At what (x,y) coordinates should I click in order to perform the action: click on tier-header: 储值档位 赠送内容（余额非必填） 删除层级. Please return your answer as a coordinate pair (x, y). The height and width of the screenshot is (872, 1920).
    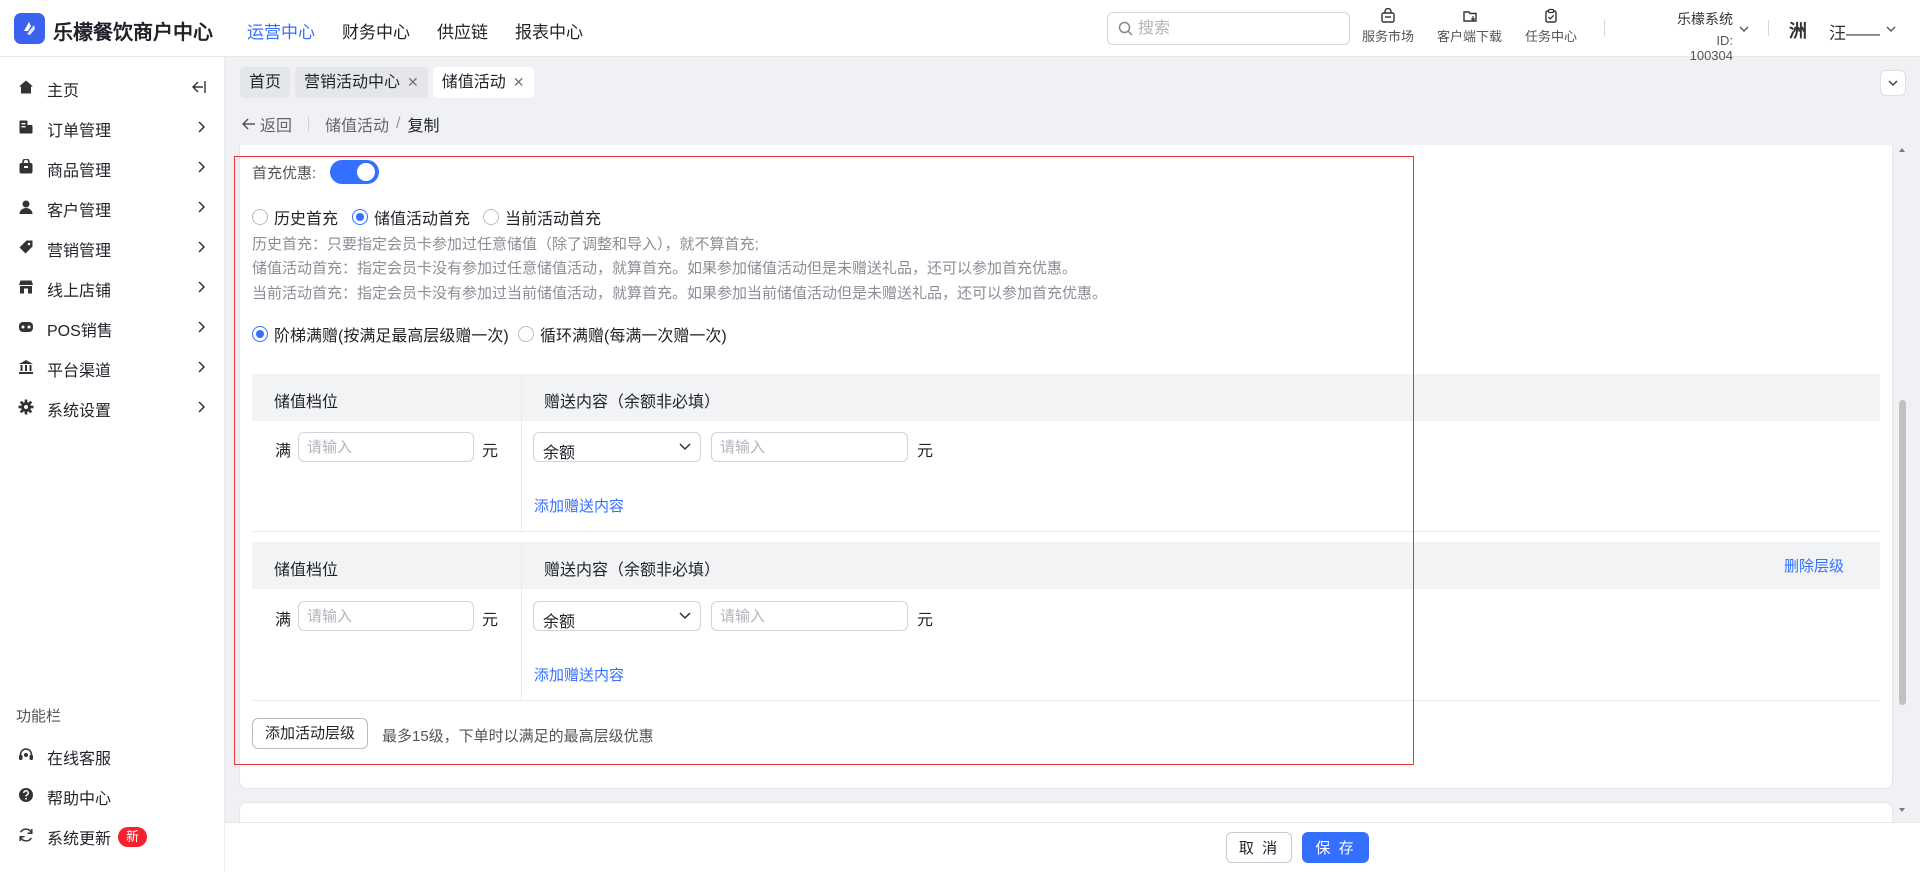
    Looking at the image, I should click on (1066, 565).